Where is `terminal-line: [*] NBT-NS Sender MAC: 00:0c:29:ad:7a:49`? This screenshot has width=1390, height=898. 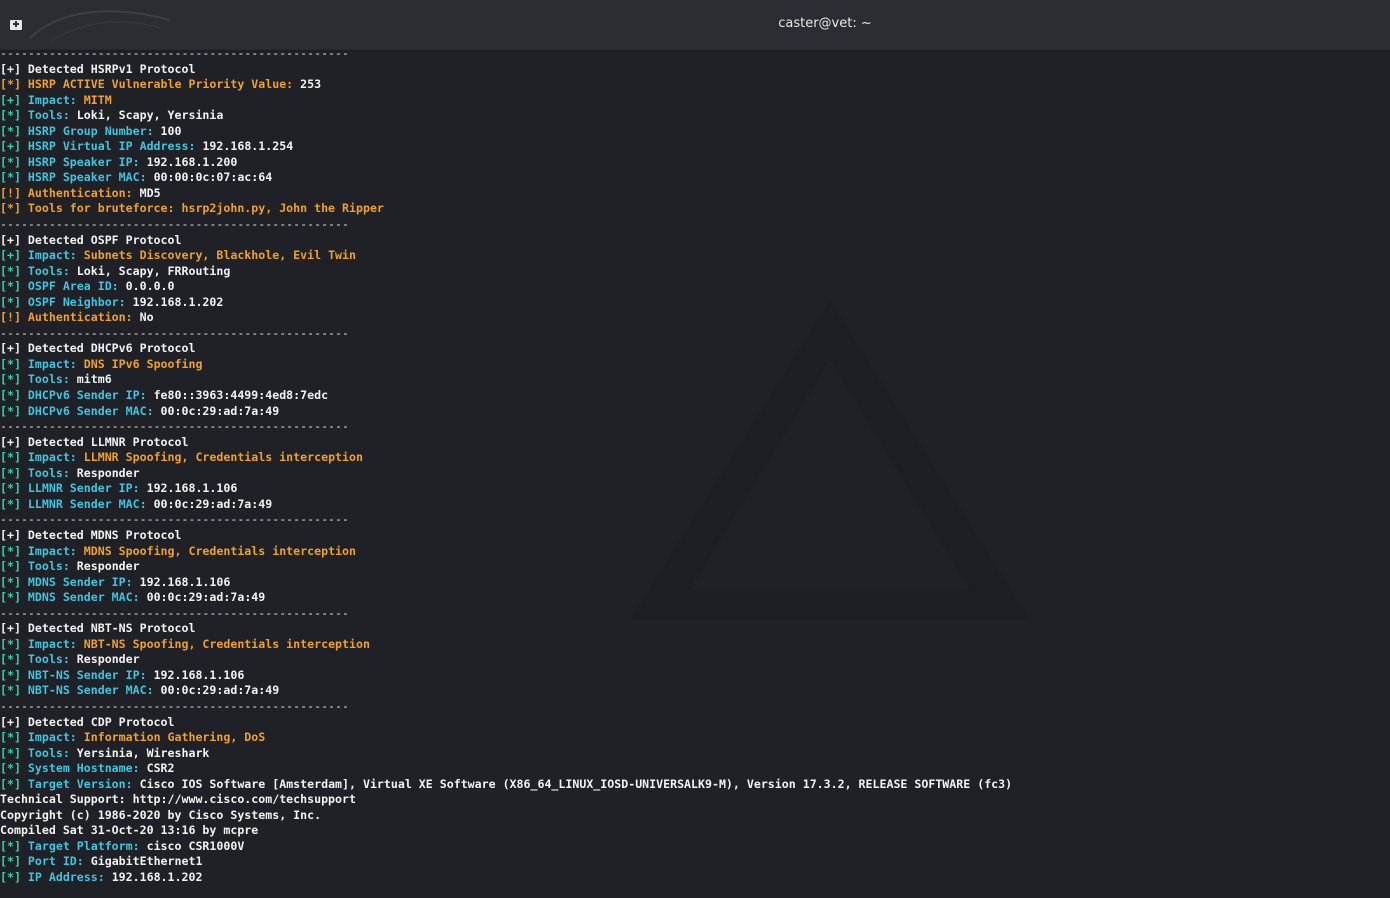 terminal-line: [*] NBT-NS Sender MAC: 00:0c:29:ad:7a:49 is located at coordinates (695, 691).